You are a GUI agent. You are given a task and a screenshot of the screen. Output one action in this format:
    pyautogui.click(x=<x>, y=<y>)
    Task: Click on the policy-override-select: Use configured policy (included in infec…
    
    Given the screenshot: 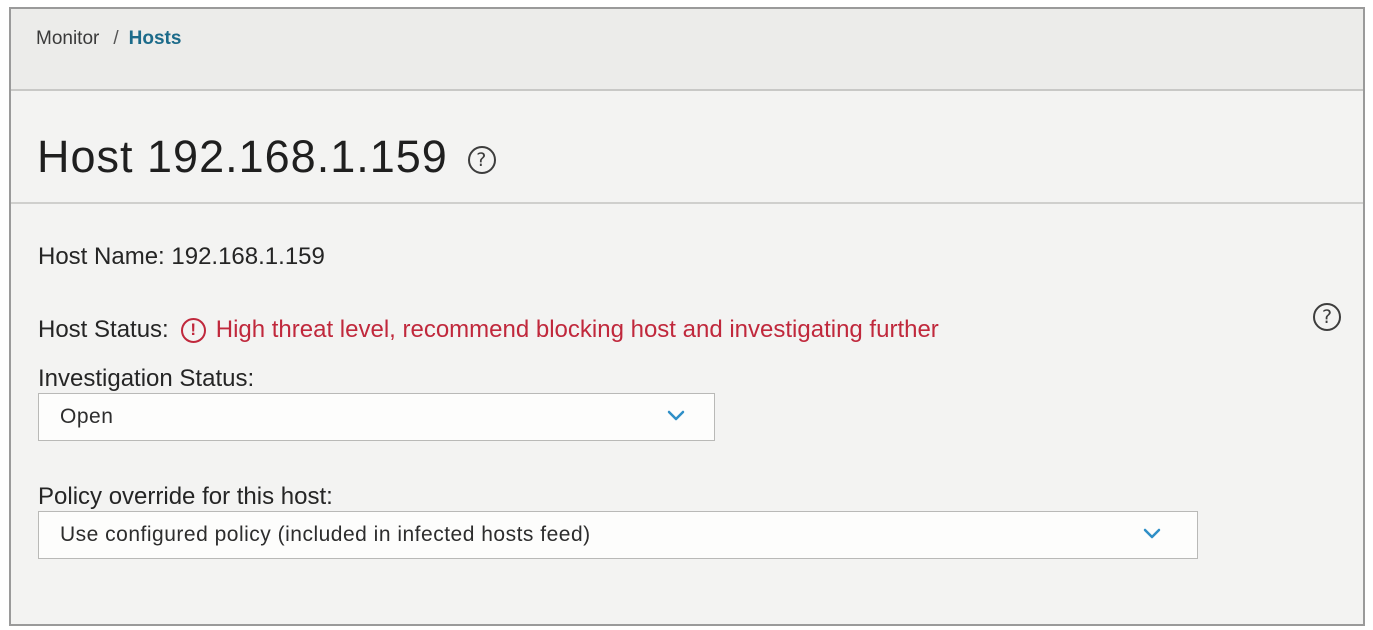 What is the action you would take?
    pyautogui.click(x=618, y=535)
    